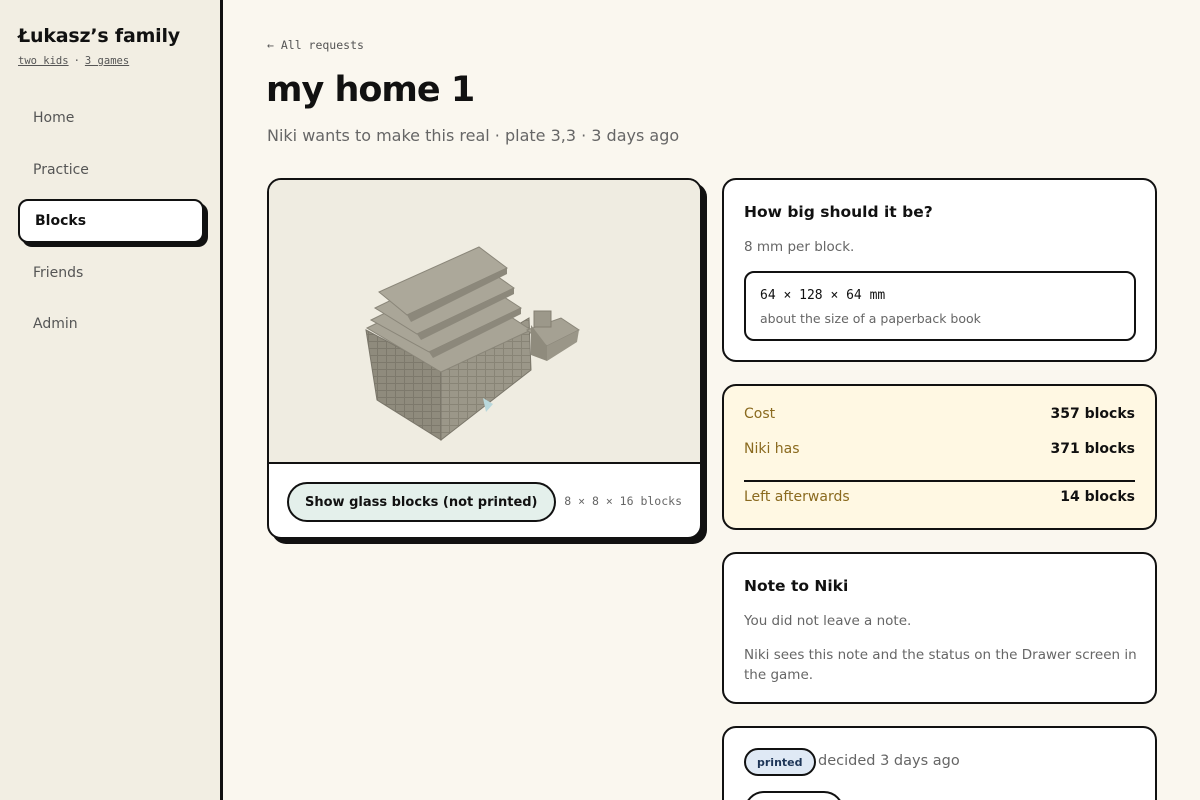  What do you see at coordinates (889, 761) in the screenshot?
I see `status-decided-time: decided 3 days ago` at bounding box center [889, 761].